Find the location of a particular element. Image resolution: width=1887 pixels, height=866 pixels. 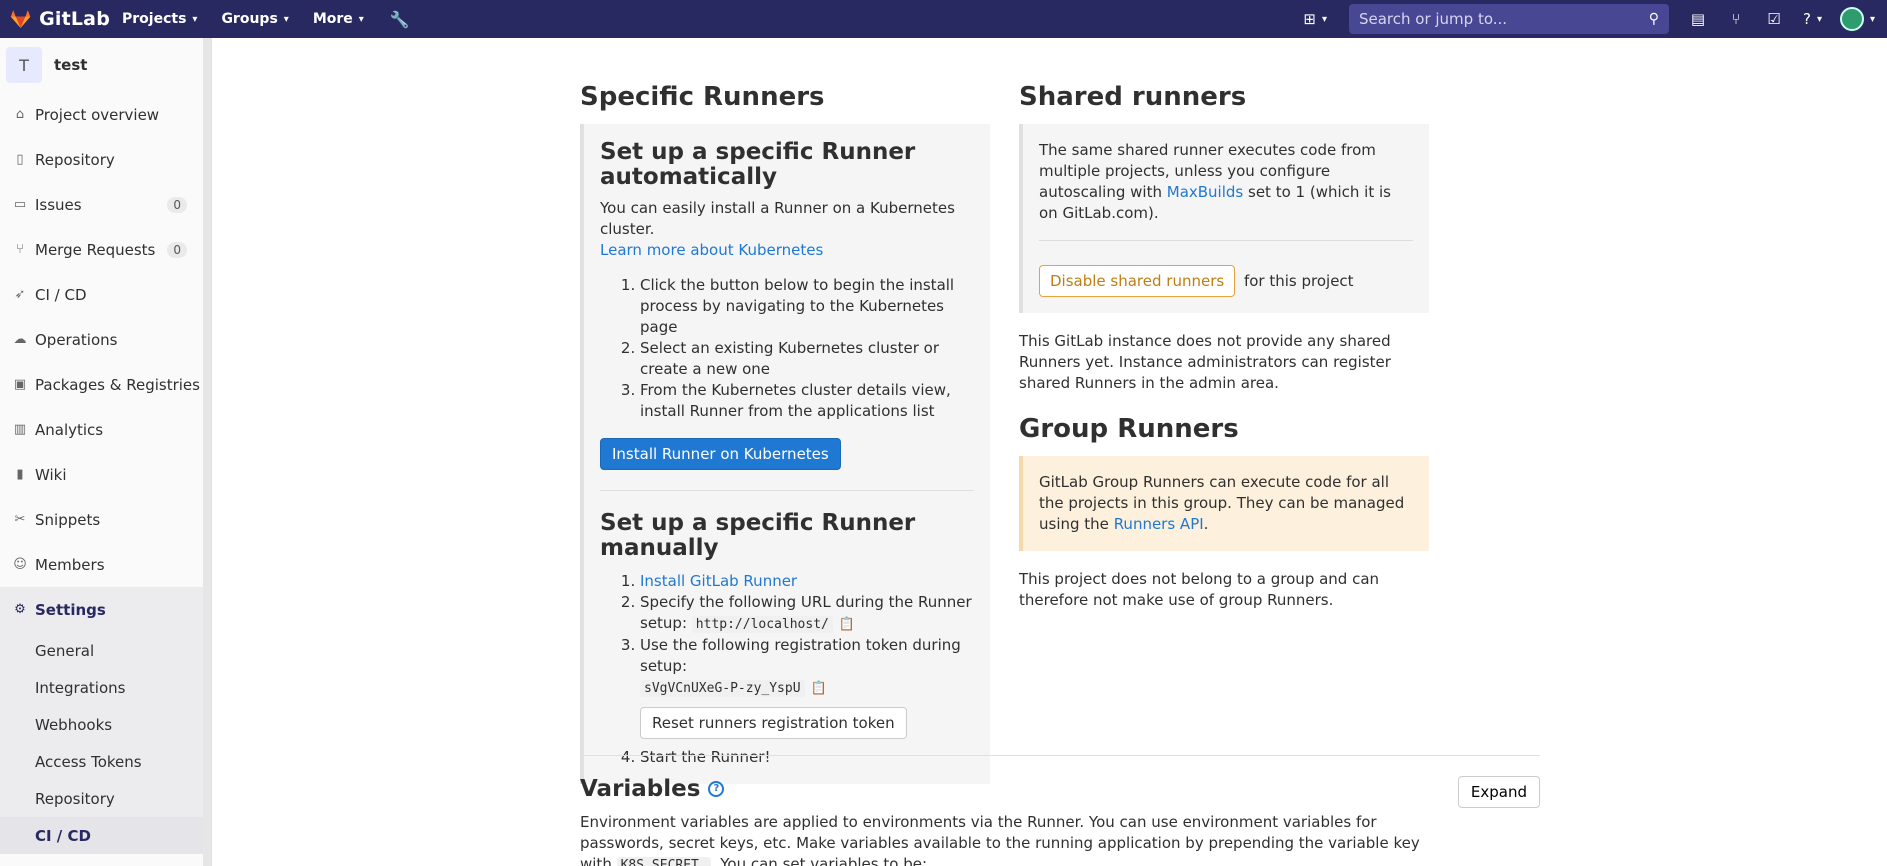

list-item: Install GitLab Runner is located at coordinates (807, 581).